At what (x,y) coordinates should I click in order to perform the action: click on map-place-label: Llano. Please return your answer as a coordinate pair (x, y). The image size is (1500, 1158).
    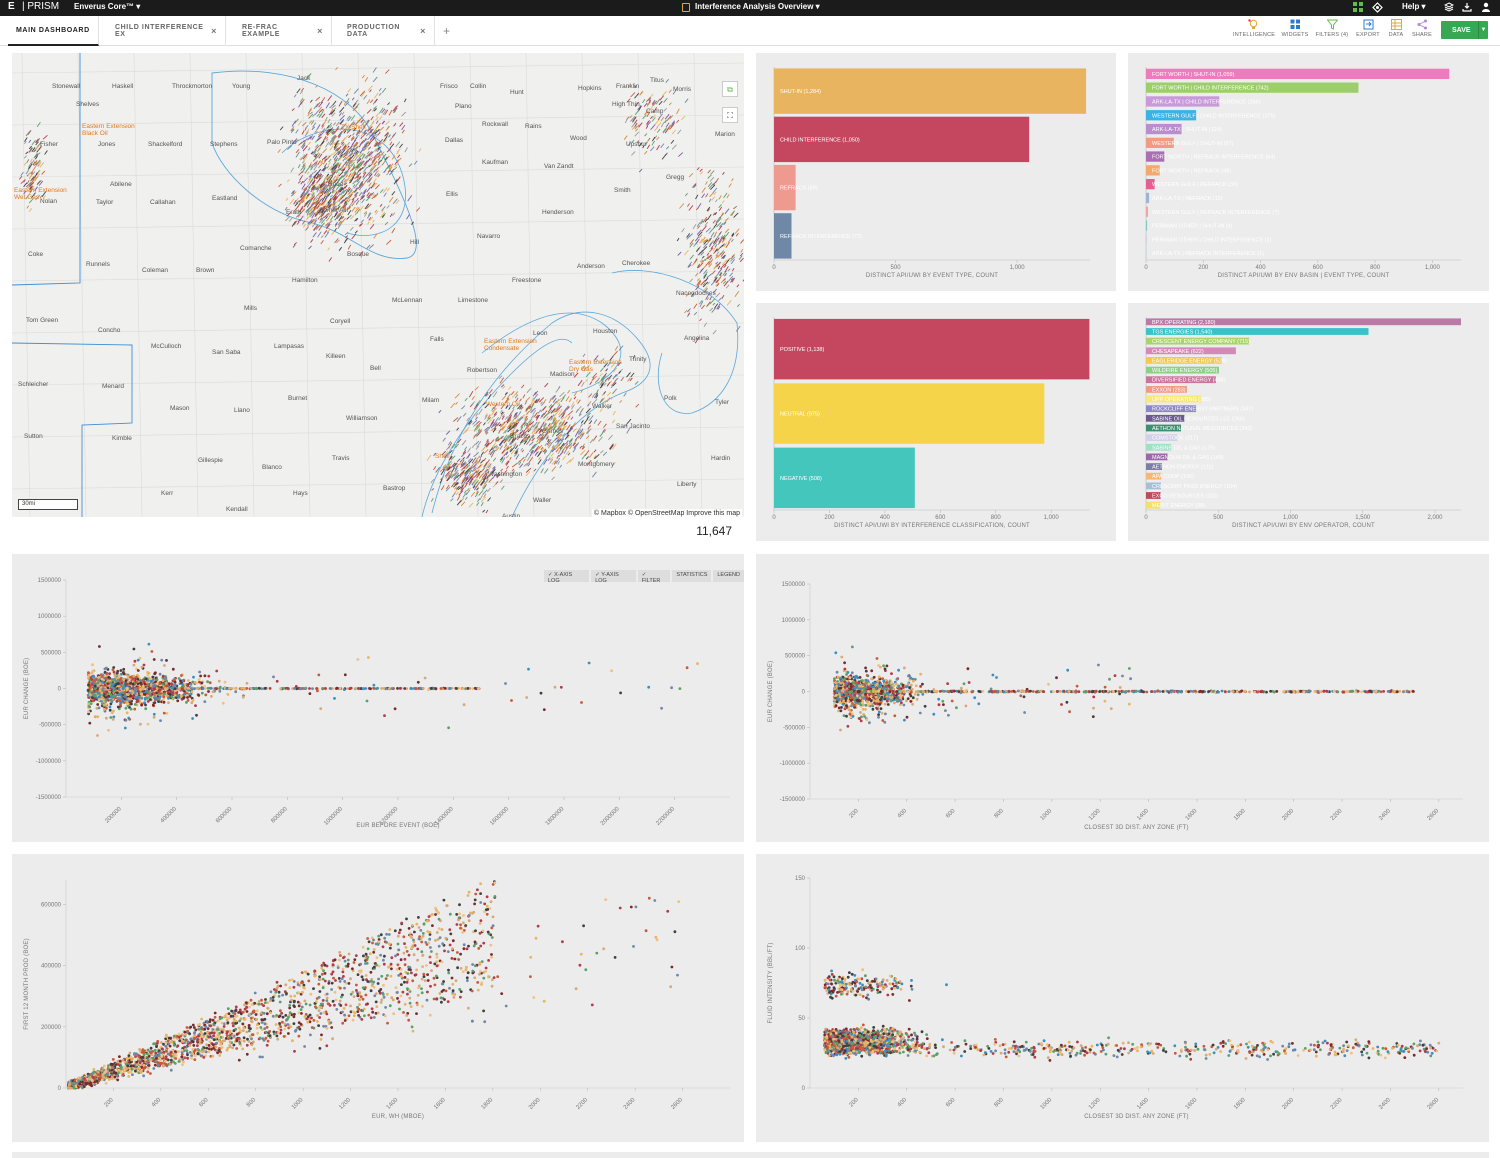
    Looking at the image, I should click on (242, 410).